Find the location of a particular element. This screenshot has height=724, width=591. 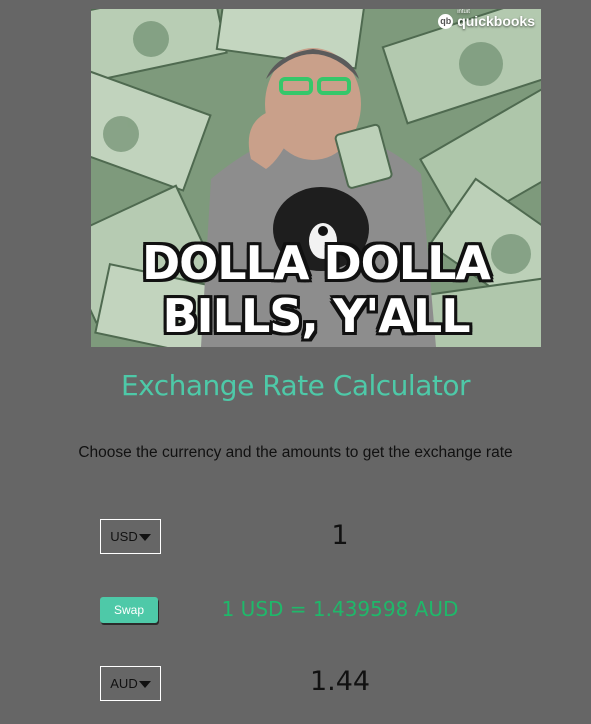

currency-one-amount-input: 1 is located at coordinates (340, 535).